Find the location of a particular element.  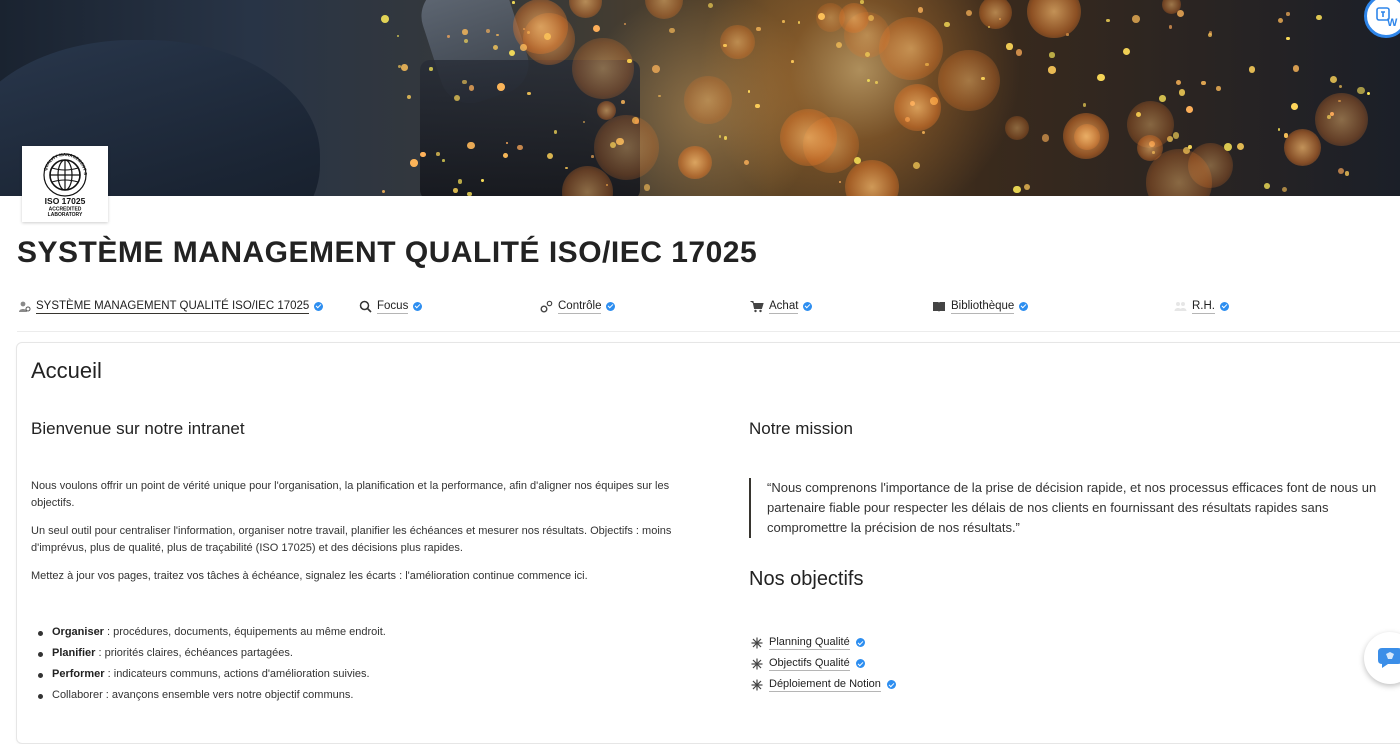

bullet-bold: Organiser is located at coordinates (78, 632).